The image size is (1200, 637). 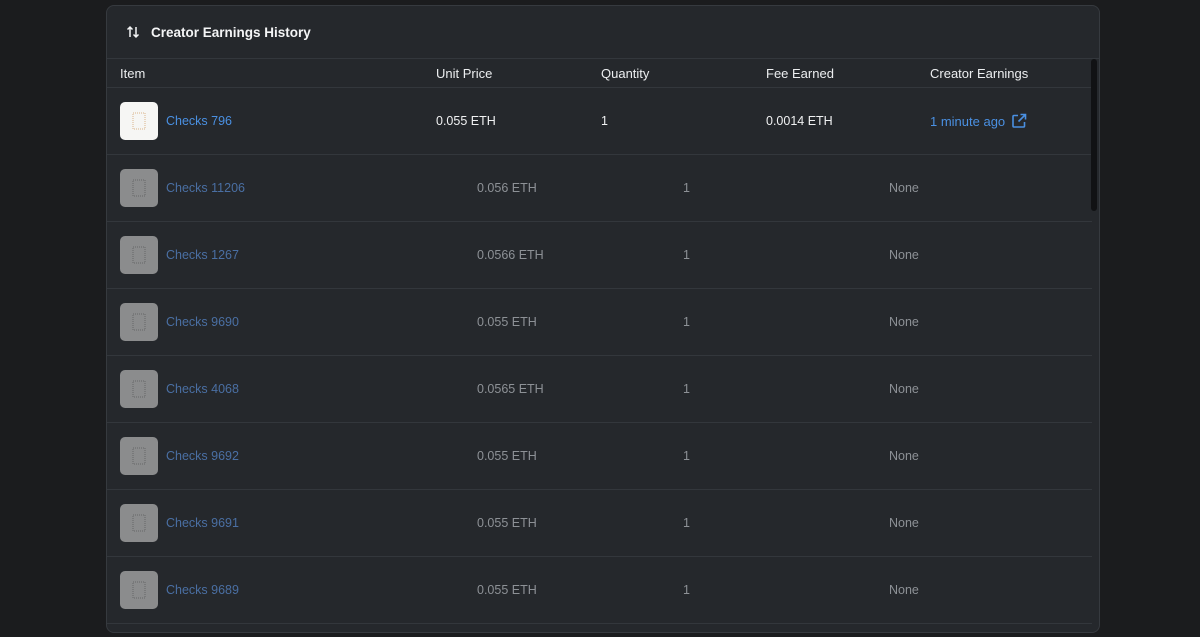 What do you see at coordinates (599, 322) in the screenshot?
I see `table-row: Checks 9690 0.055 ETH 1 None` at bounding box center [599, 322].